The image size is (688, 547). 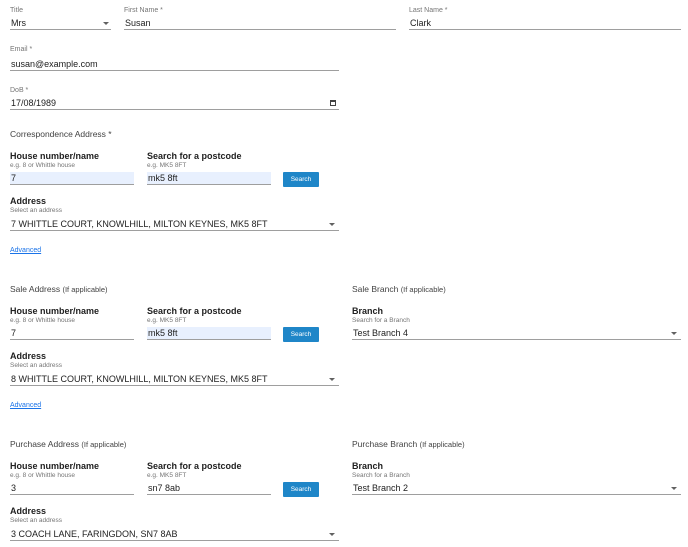 I want to click on email-label: Email *, so click(x=21, y=49).